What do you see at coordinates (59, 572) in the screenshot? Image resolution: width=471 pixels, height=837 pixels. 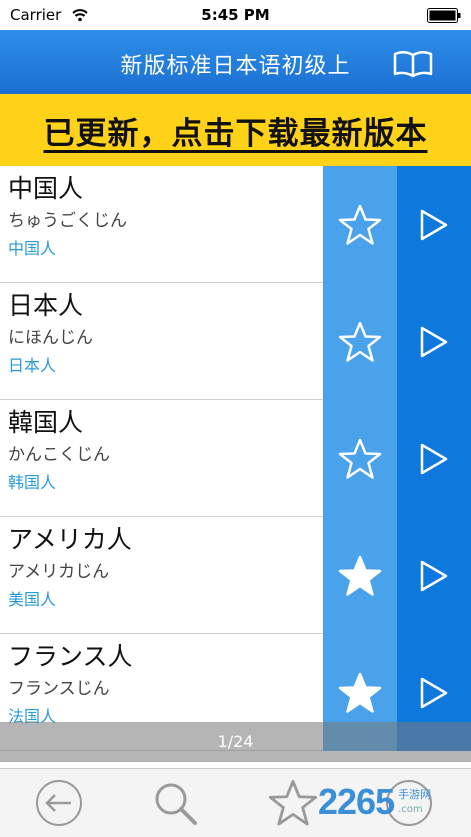 I see `word-kana: アメリカじん` at bounding box center [59, 572].